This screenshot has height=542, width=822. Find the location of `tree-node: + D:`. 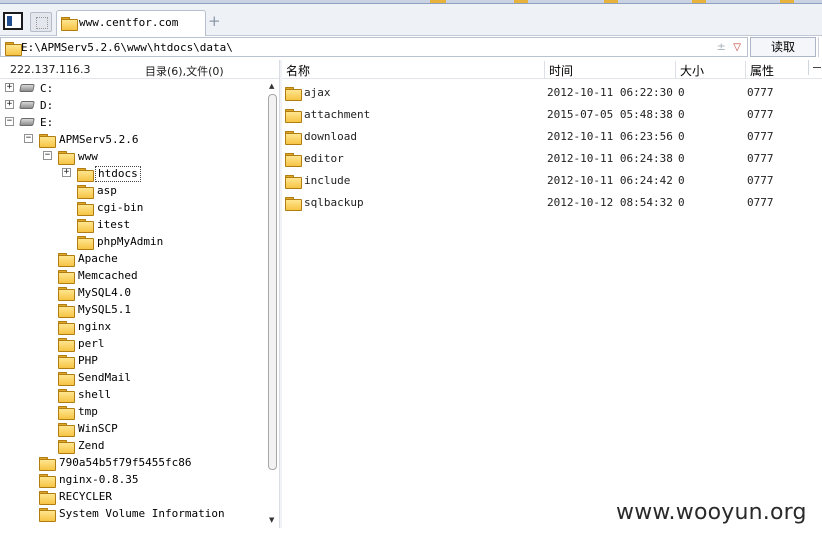

tree-node: + D: is located at coordinates (133, 105).